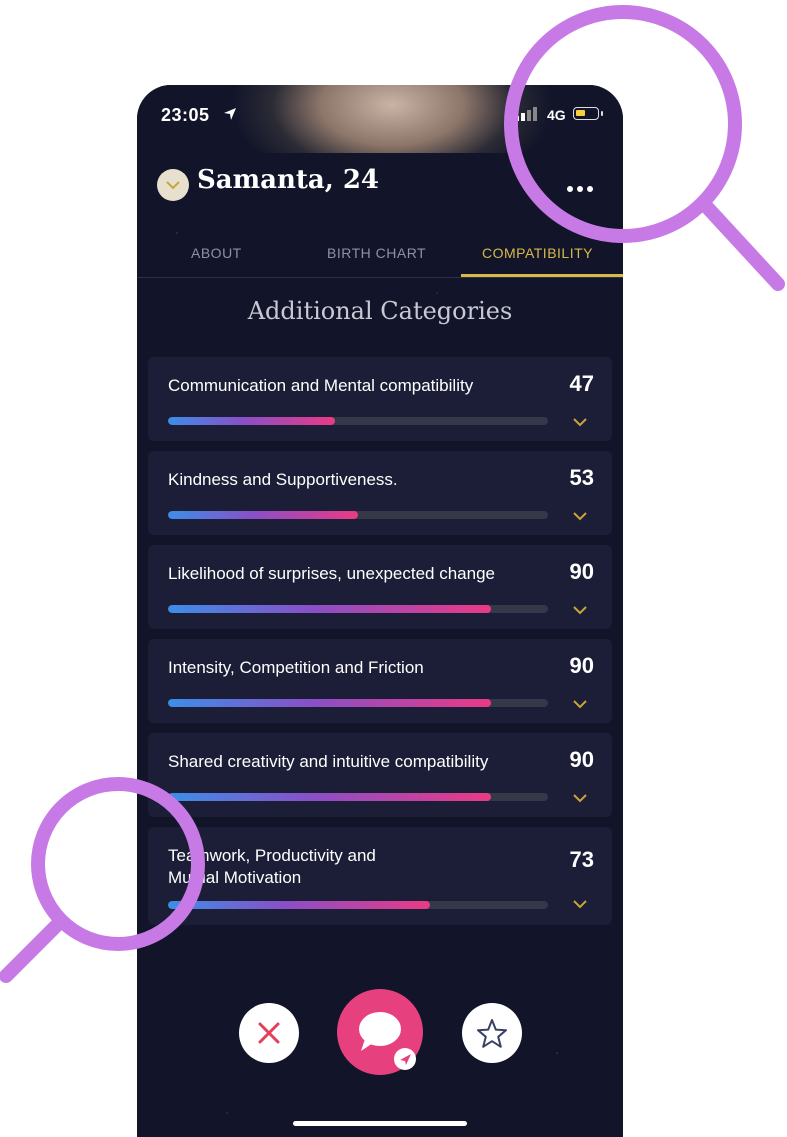 The width and height of the screenshot is (787, 1137). I want to click on favorite-button, so click(492, 1033).